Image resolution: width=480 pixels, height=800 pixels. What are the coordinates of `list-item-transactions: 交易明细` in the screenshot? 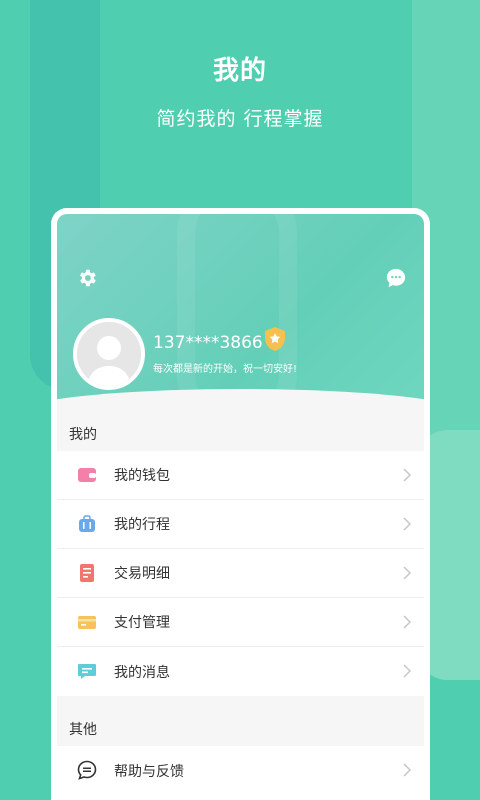 It's located at (240, 573).